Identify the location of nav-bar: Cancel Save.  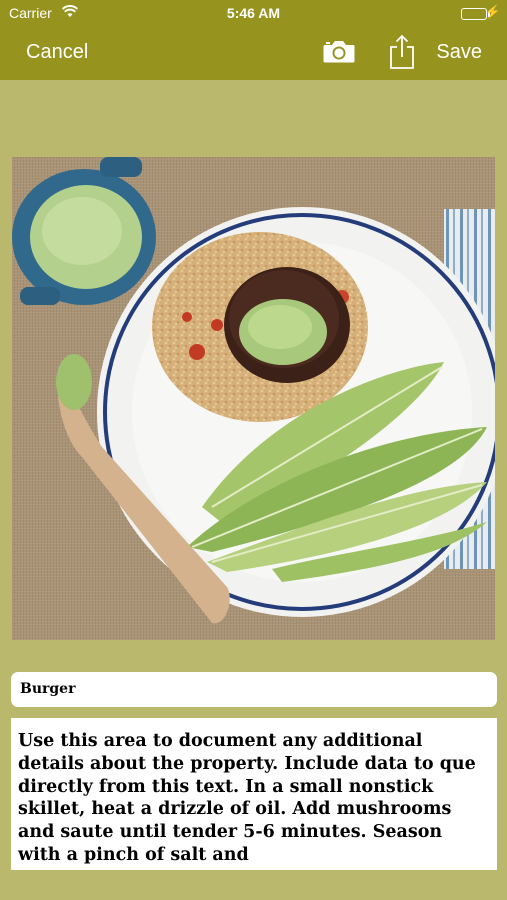
(253, 54).